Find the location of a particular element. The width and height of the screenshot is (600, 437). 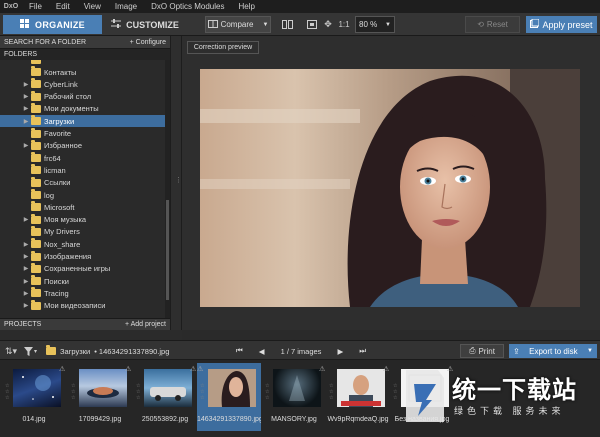

split-view-icon is located at coordinates (287, 24).